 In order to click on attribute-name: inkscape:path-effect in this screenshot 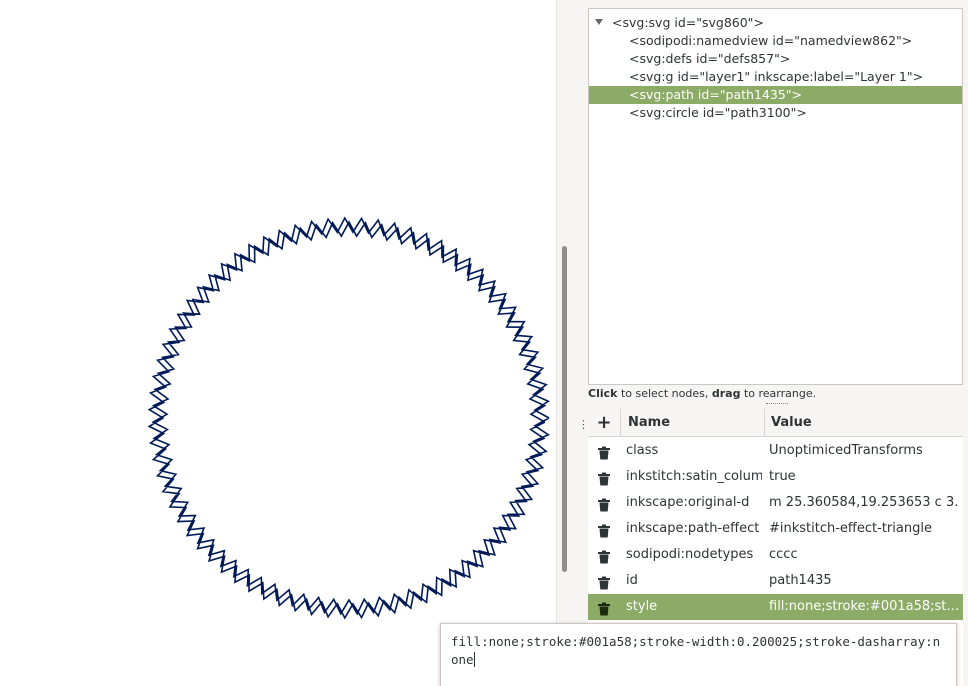, I will do `click(694, 529)`.